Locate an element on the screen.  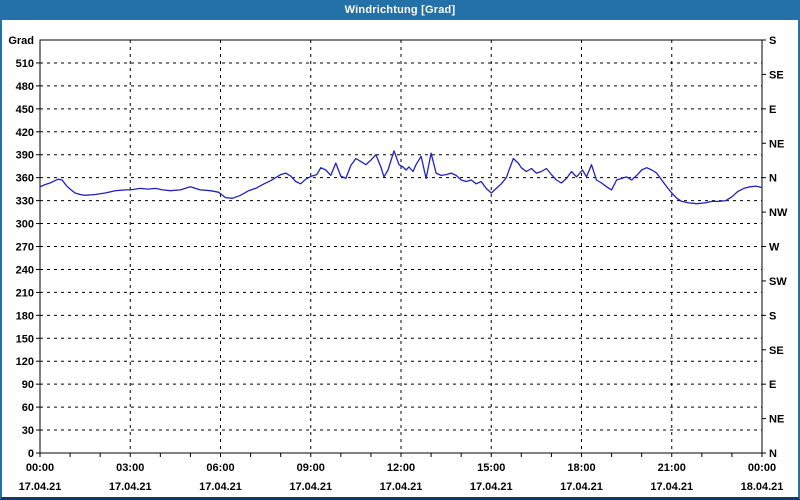
y-left-tick-label: 210 is located at coordinates (25, 293).